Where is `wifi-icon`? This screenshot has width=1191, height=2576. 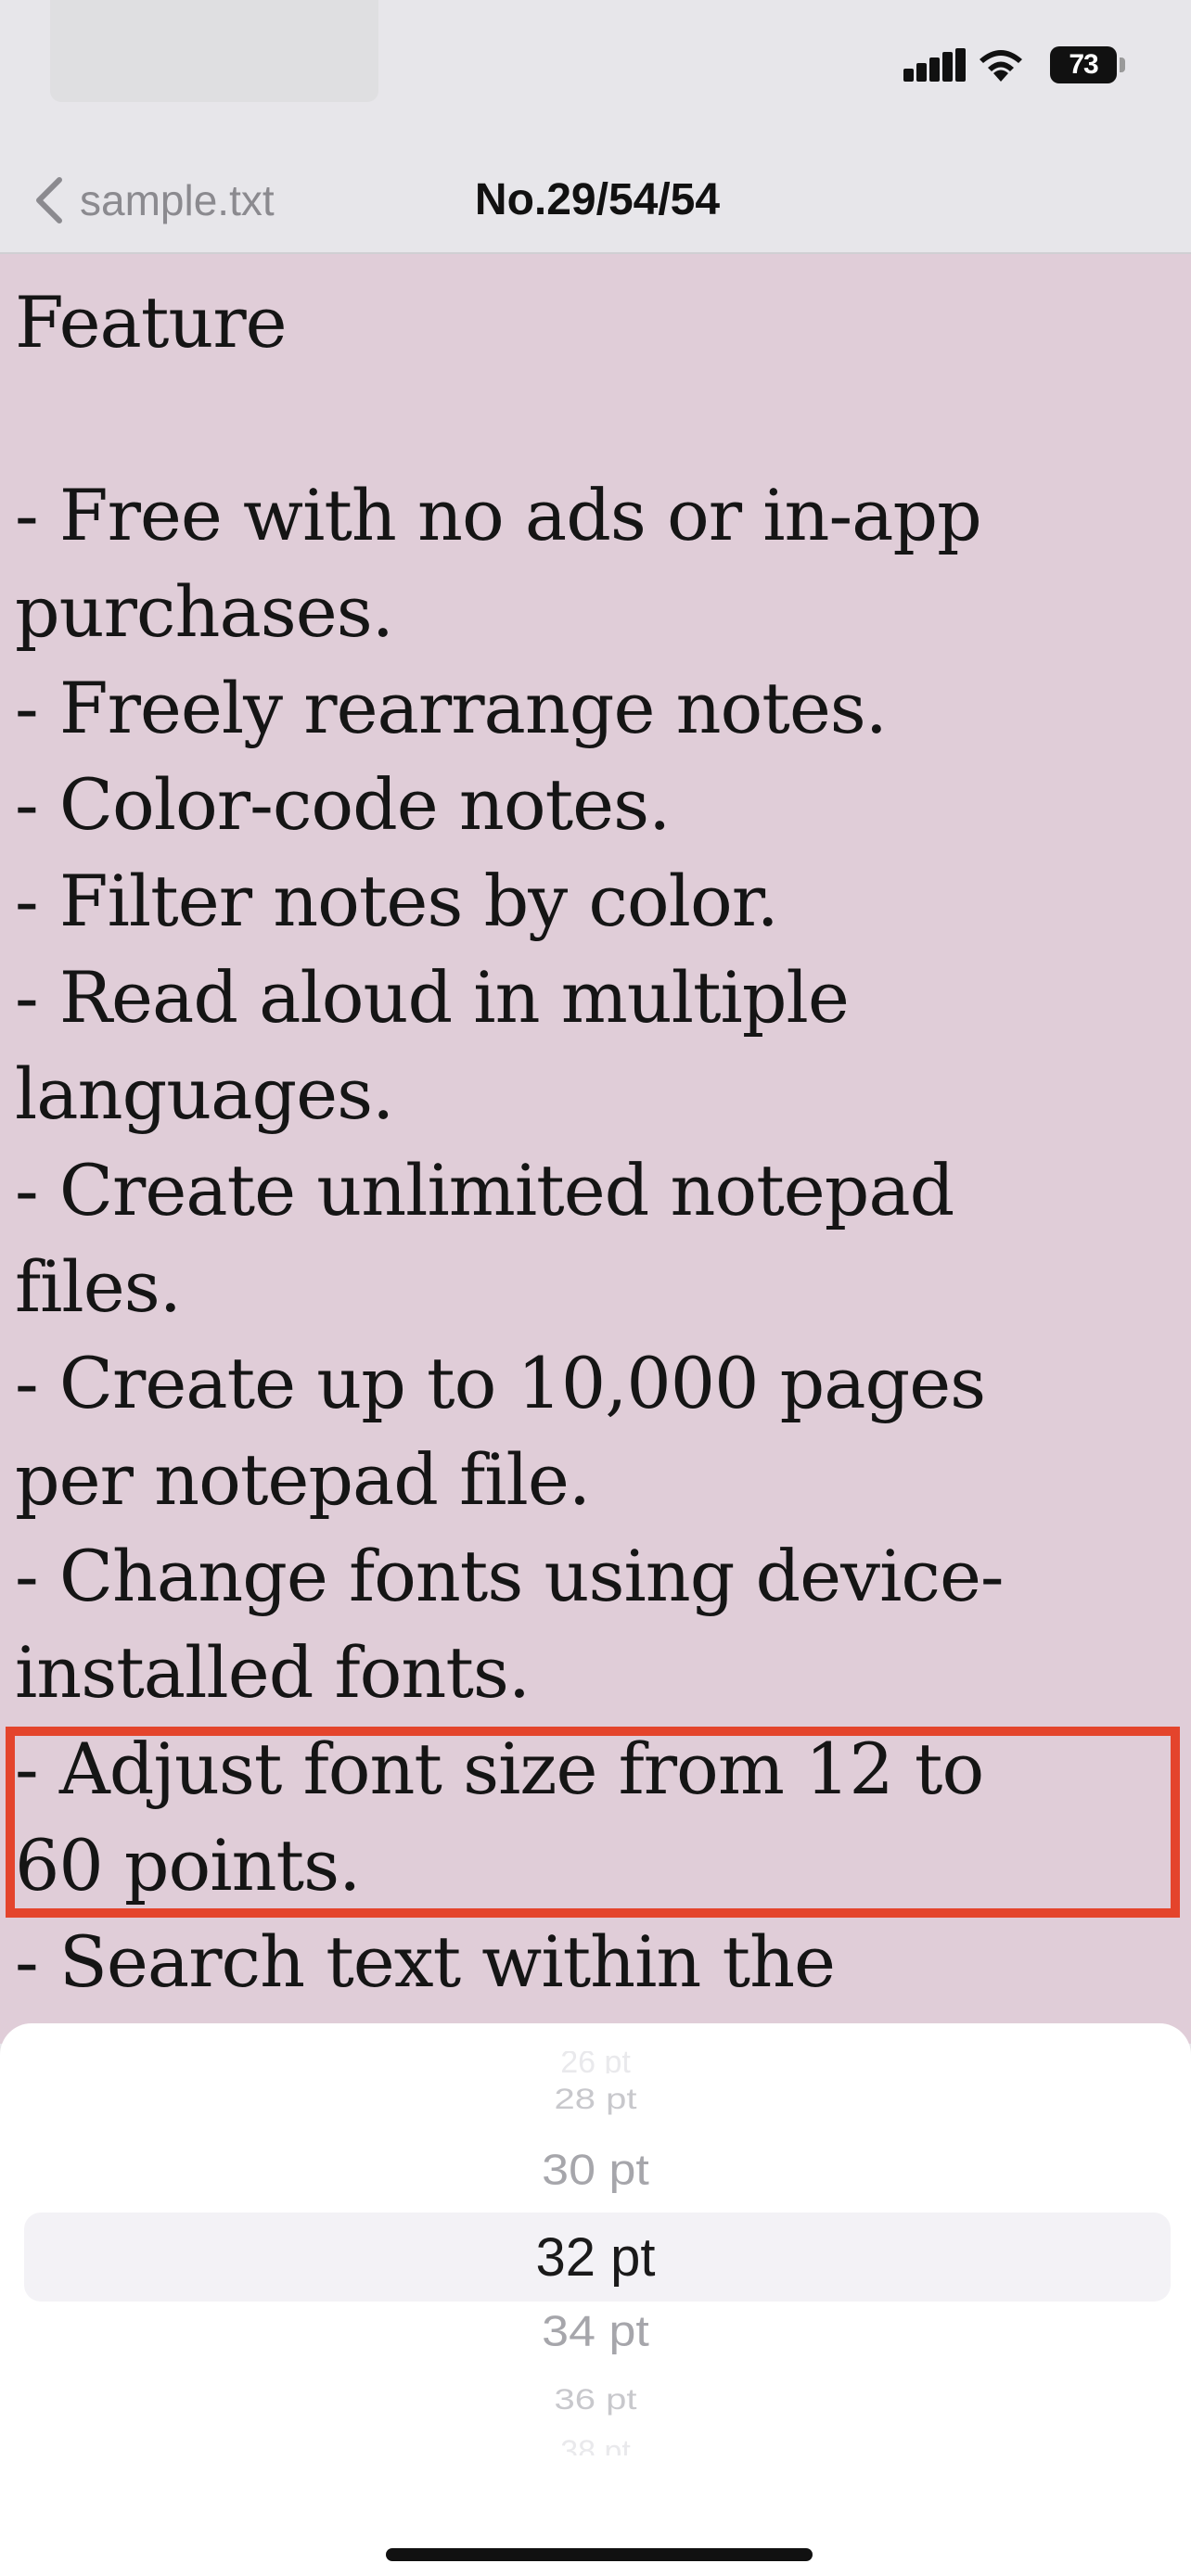
wifi-icon is located at coordinates (1001, 66).